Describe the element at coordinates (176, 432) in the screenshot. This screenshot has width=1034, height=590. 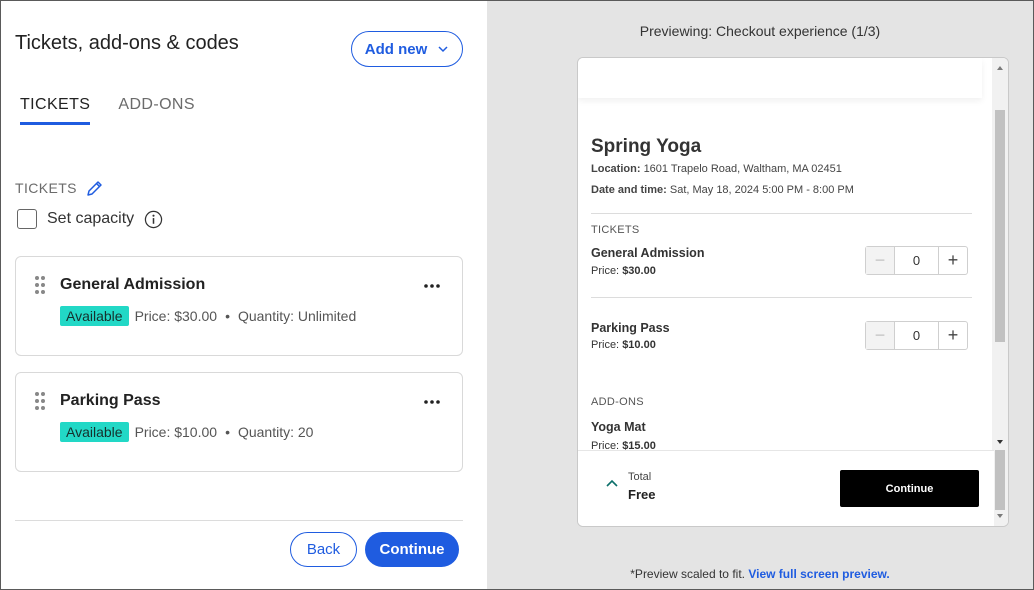
I see `ticket-price: Price: $10.00` at that location.